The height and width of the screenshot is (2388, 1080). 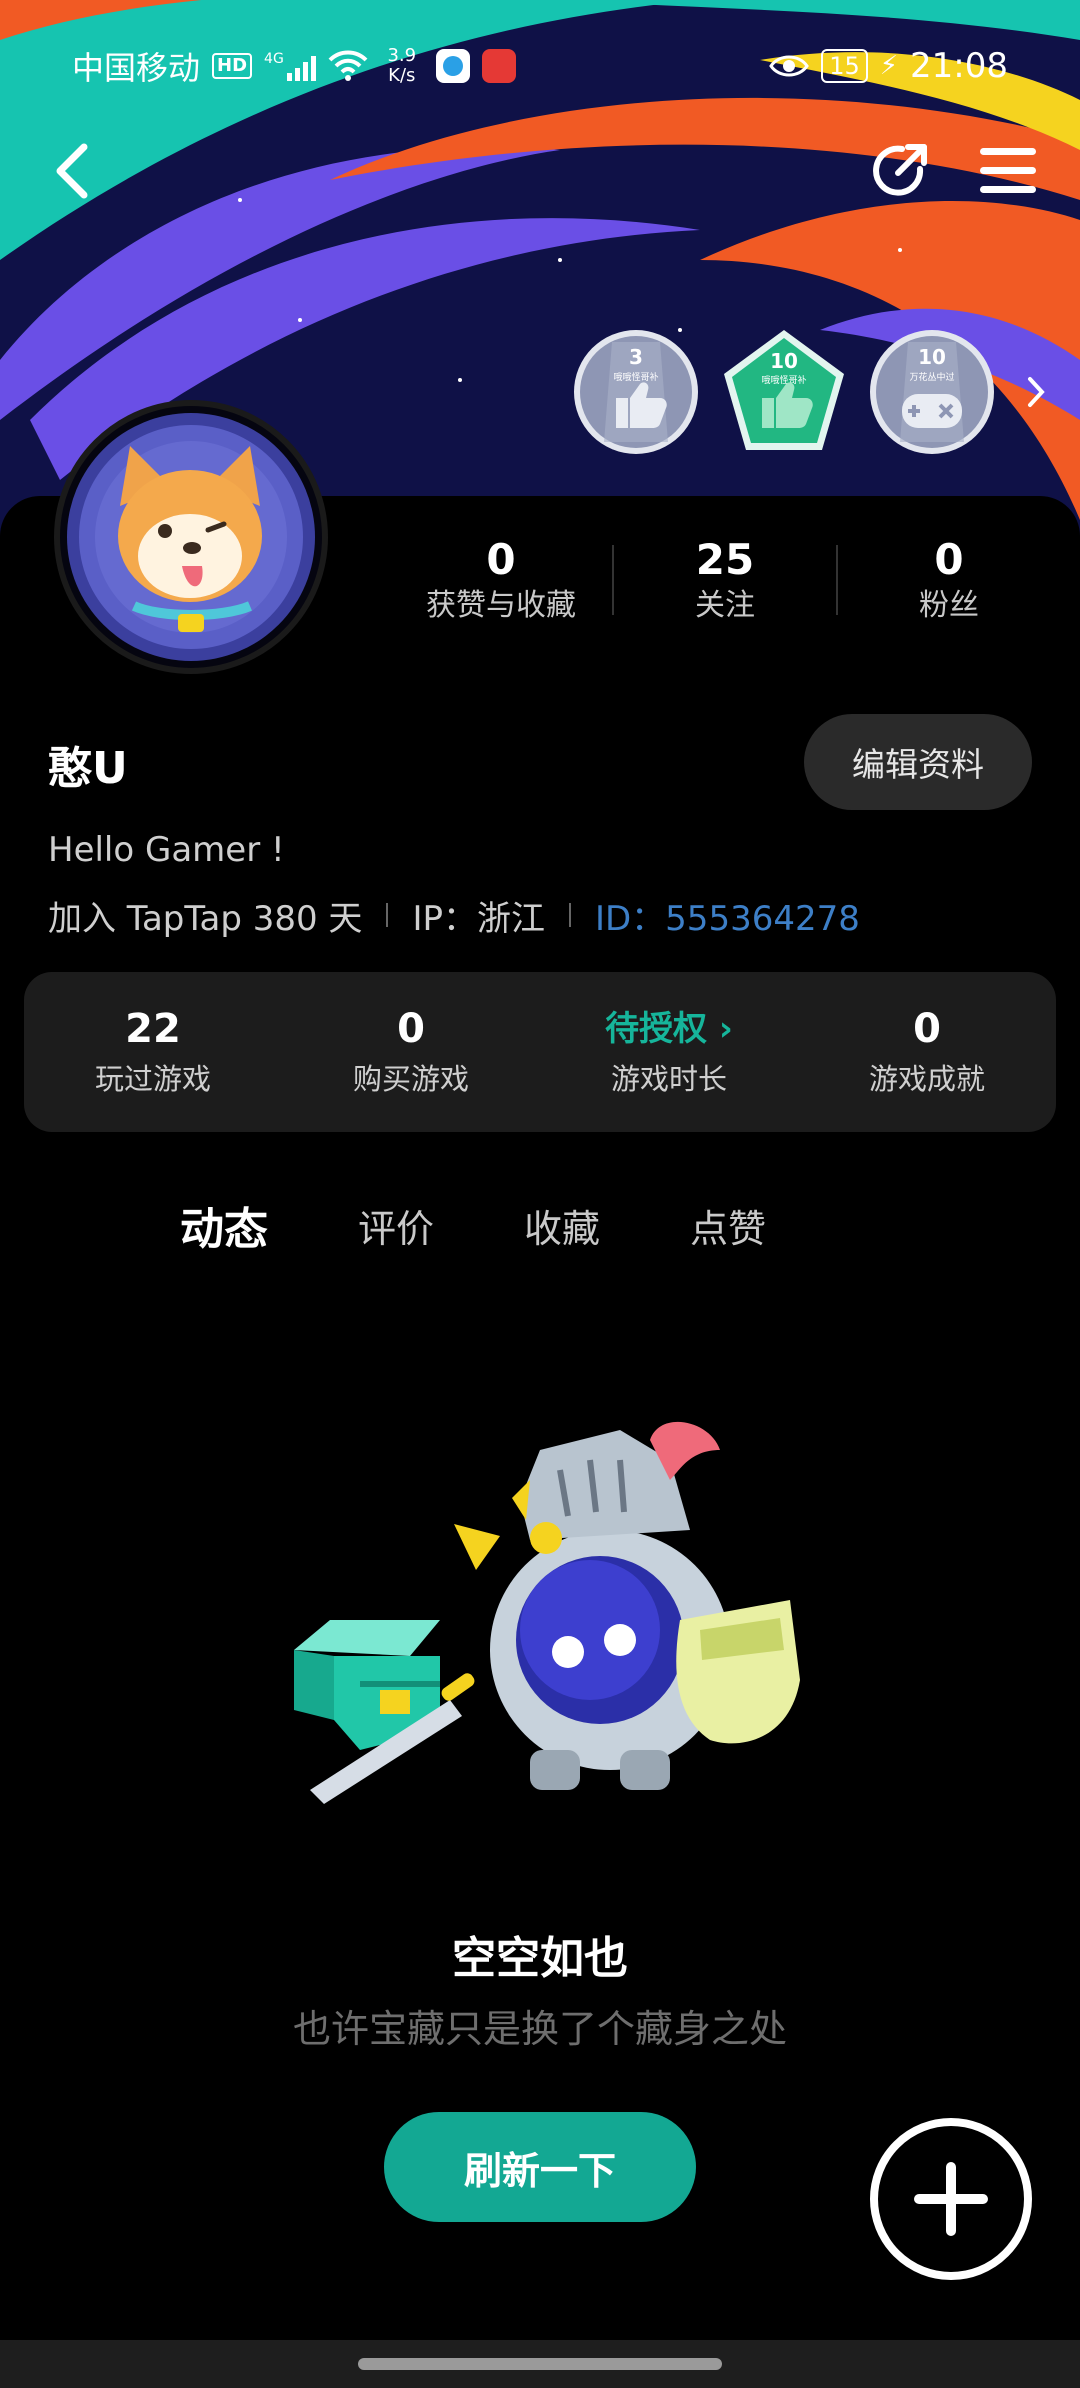 What do you see at coordinates (274, 59) in the screenshot?
I see `network-type: 4G` at bounding box center [274, 59].